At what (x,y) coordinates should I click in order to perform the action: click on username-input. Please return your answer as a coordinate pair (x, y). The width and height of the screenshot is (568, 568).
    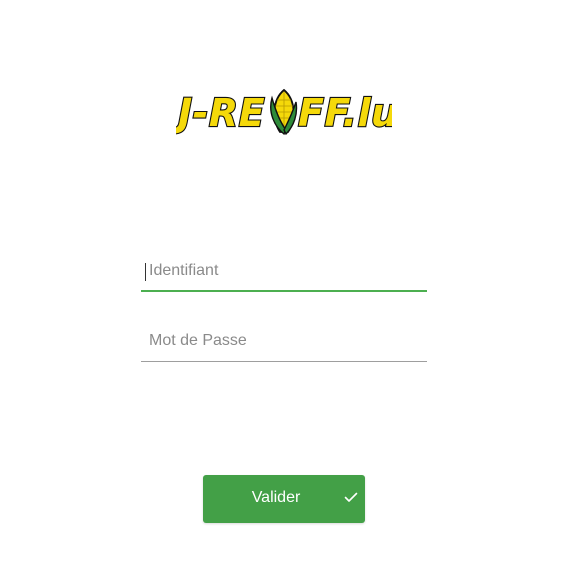
    Looking at the image, I should click on (284, 269).